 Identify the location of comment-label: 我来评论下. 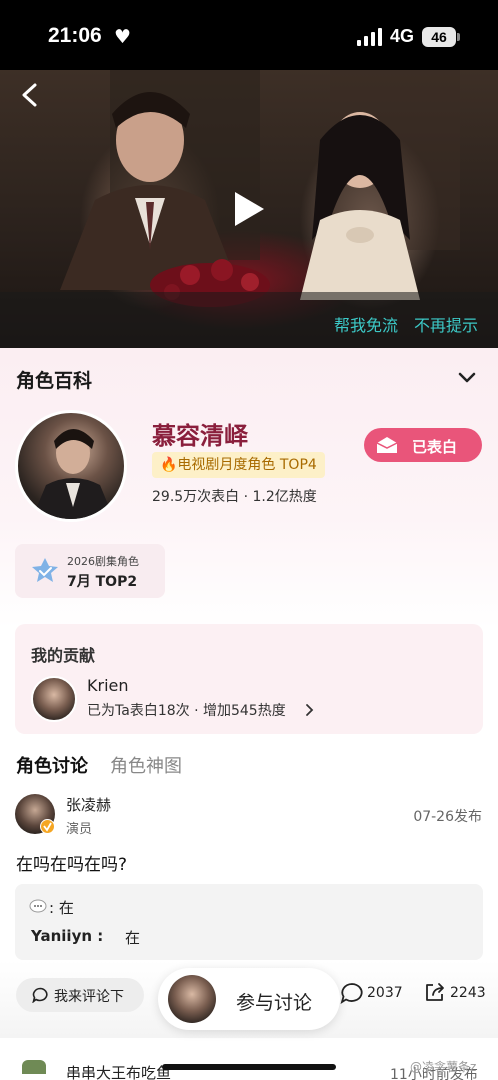
(89, 997).